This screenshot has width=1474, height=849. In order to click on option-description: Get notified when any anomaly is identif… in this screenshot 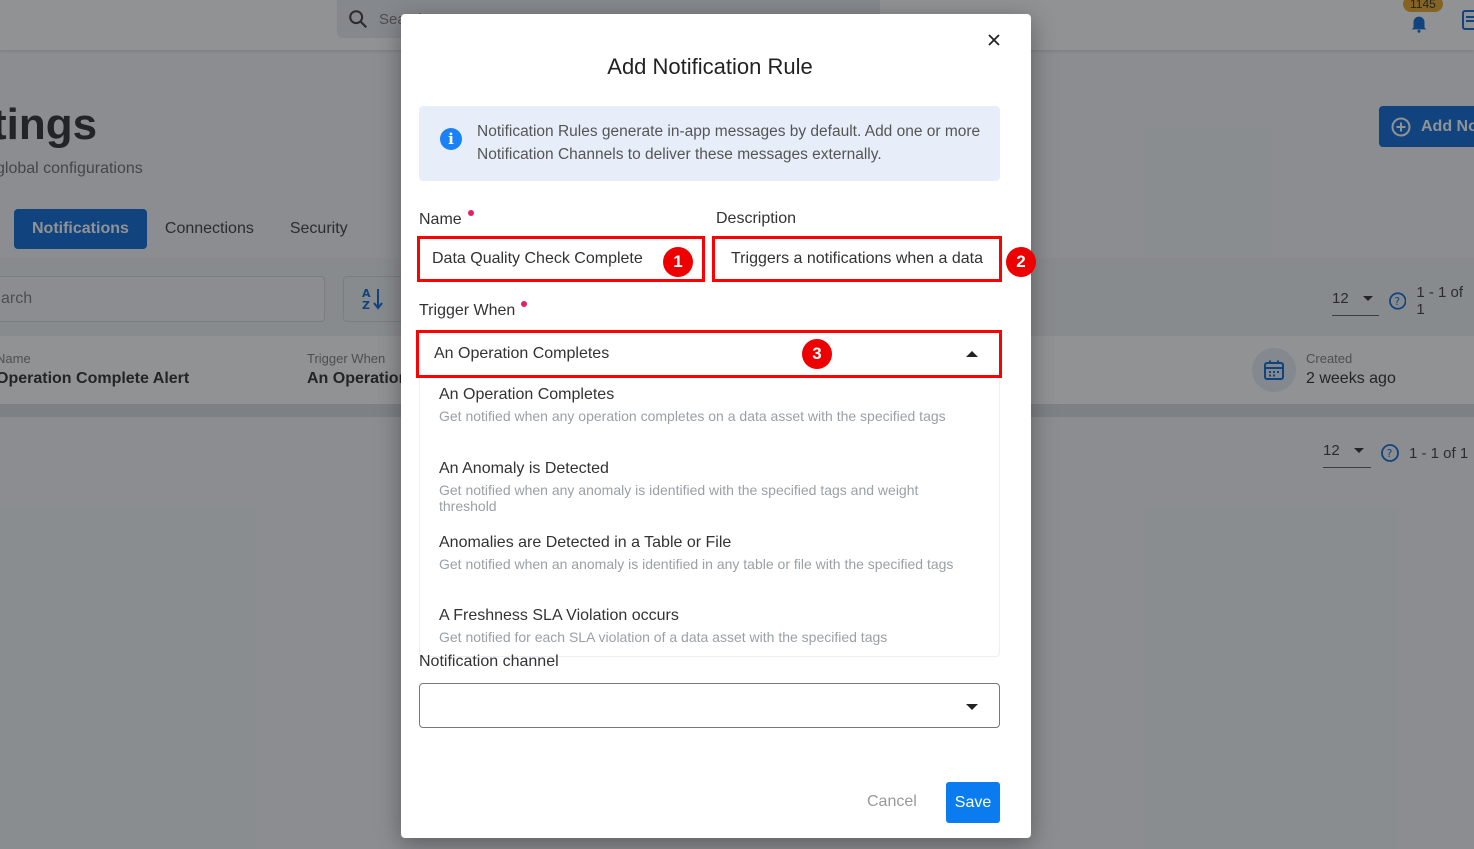, I will do `click(679, 498)`.